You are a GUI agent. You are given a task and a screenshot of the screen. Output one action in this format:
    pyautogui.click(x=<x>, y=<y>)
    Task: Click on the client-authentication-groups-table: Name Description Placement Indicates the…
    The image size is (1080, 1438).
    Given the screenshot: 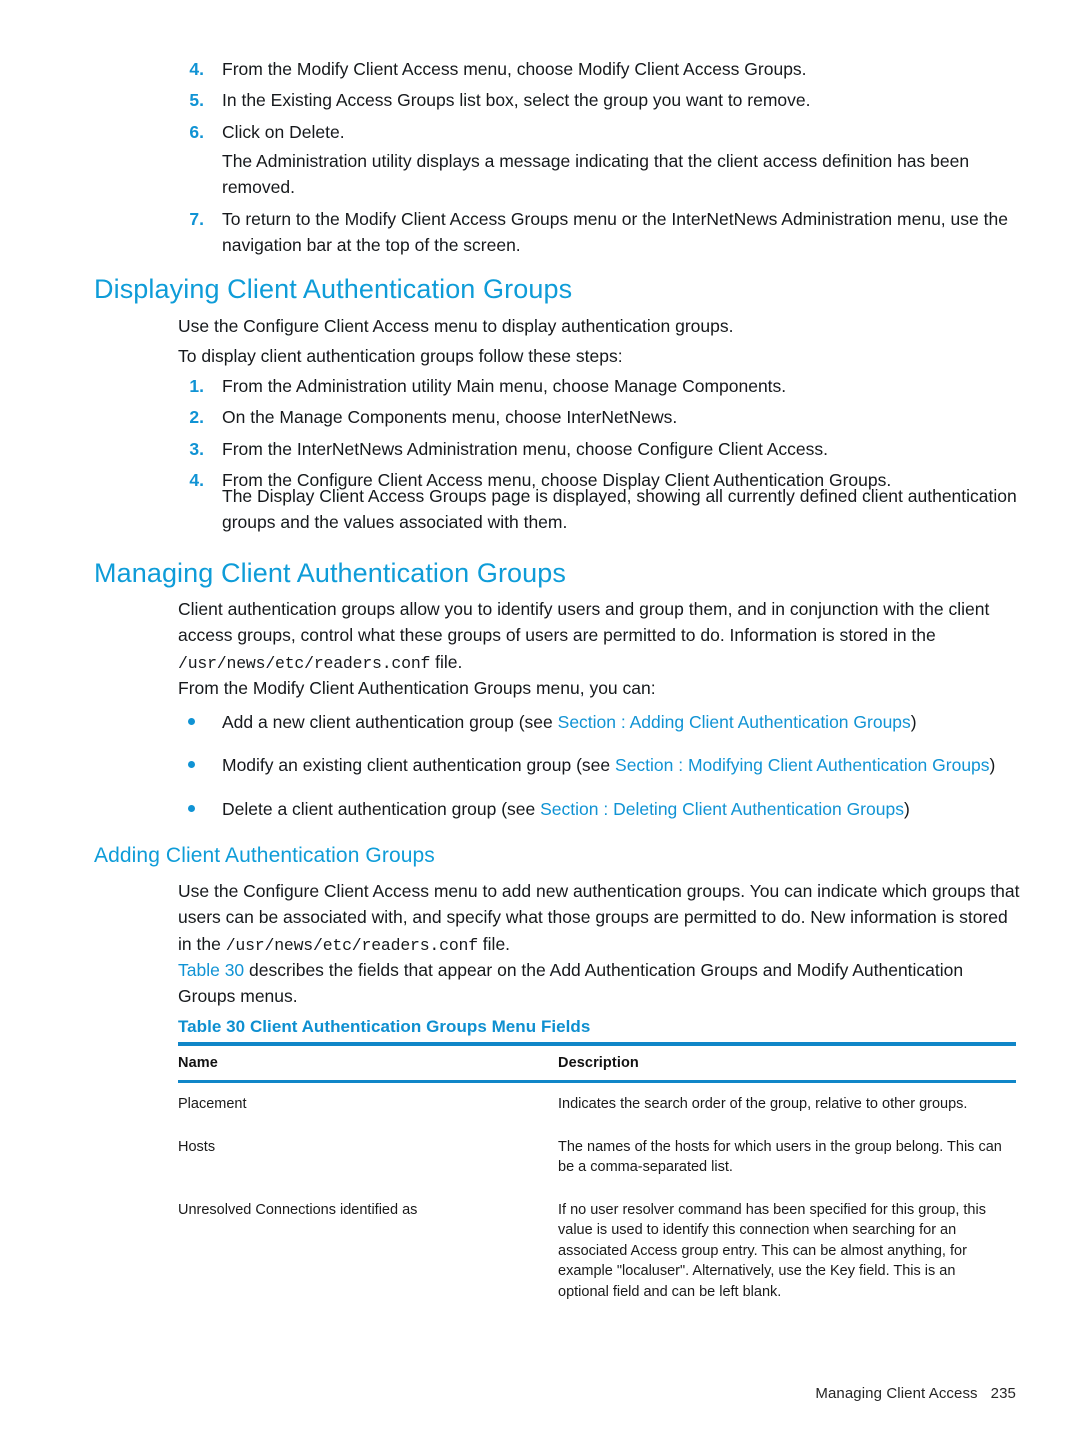 What is the action you would take?
    pyautogui.click(x=597, y=1177)
    